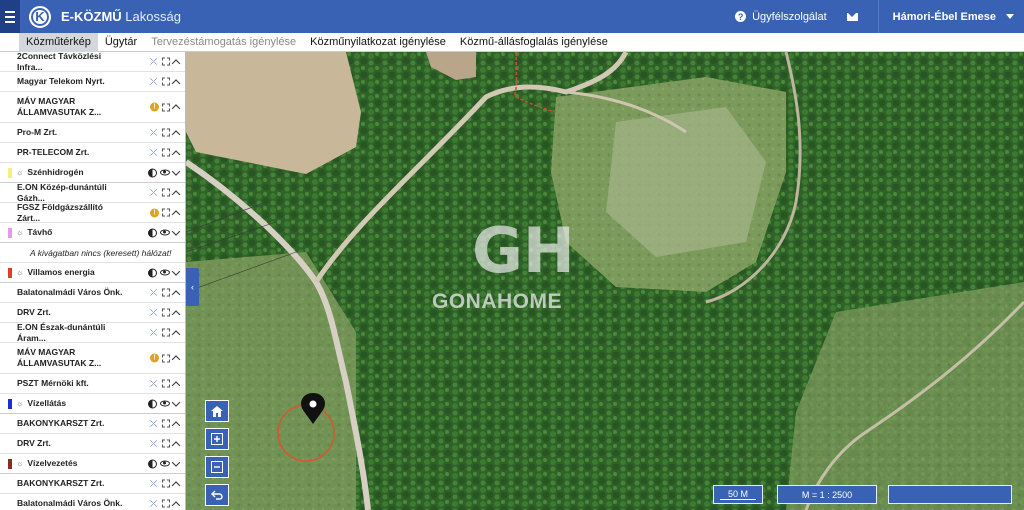  I want to click on layer-group: ☼ Vízelvezetés, so click(92, 464).